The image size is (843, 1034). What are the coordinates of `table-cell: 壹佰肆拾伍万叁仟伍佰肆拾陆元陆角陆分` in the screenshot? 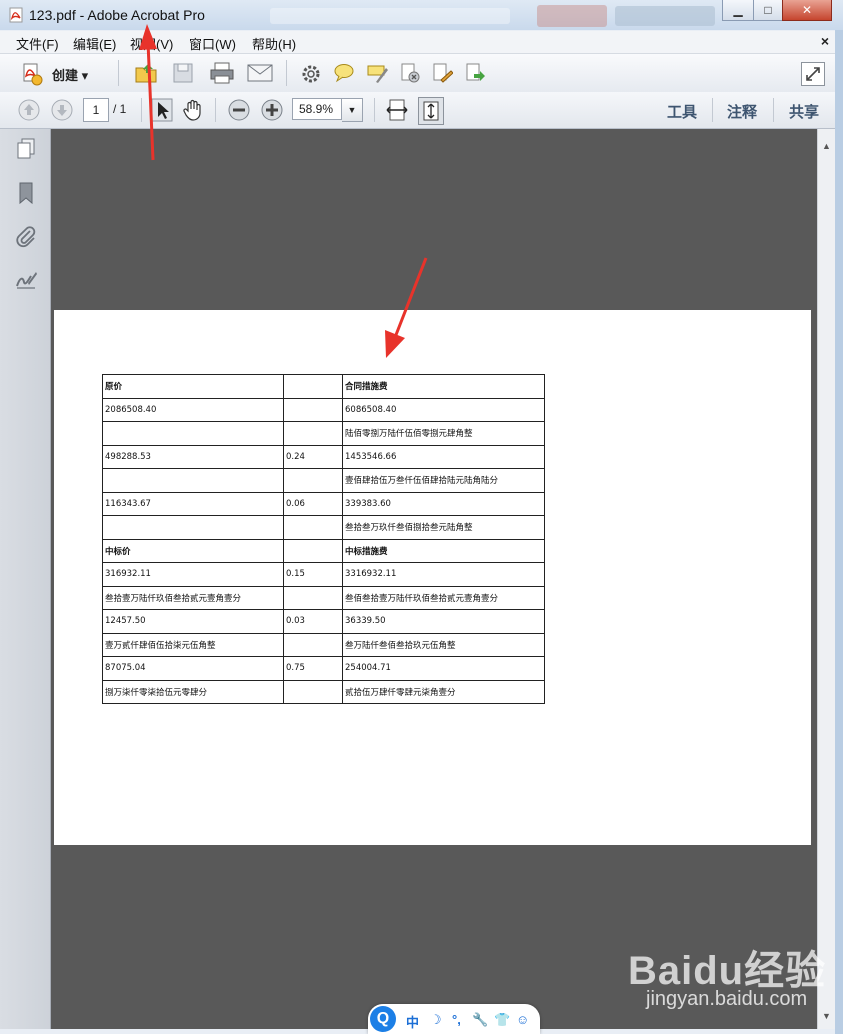 It's located at (443, 480).